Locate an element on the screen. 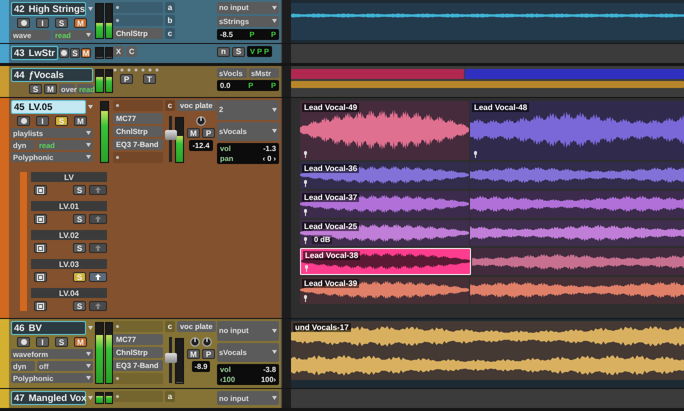 This screenshot has width=684, height=411. track-number: 42 is located at coordinates (19, 9).